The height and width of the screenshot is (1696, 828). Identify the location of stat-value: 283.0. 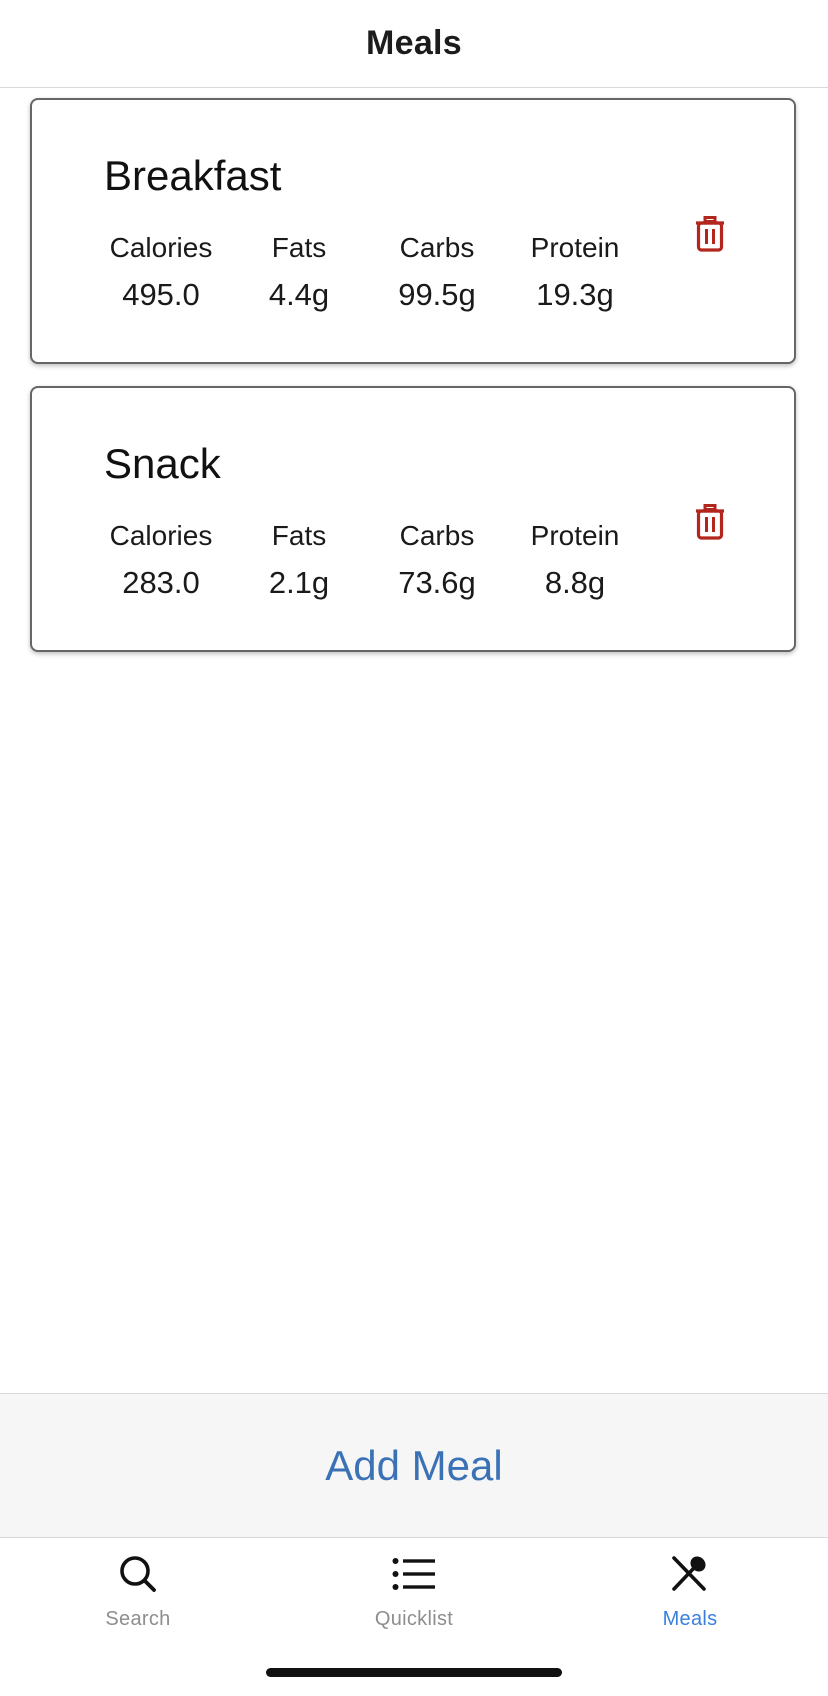
(161, 582).